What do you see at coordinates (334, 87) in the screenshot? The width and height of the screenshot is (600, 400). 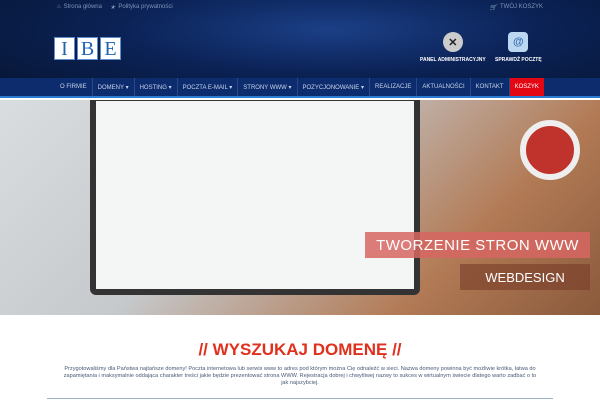 I see `nav-pozycjonowanie: POZYCJONOWANIE ▾` at bounding box center [334, 87].